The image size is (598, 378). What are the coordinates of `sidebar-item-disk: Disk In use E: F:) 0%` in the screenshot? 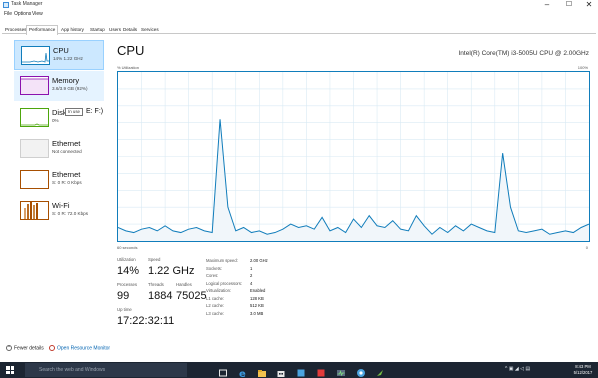 It's located at (59, 118).